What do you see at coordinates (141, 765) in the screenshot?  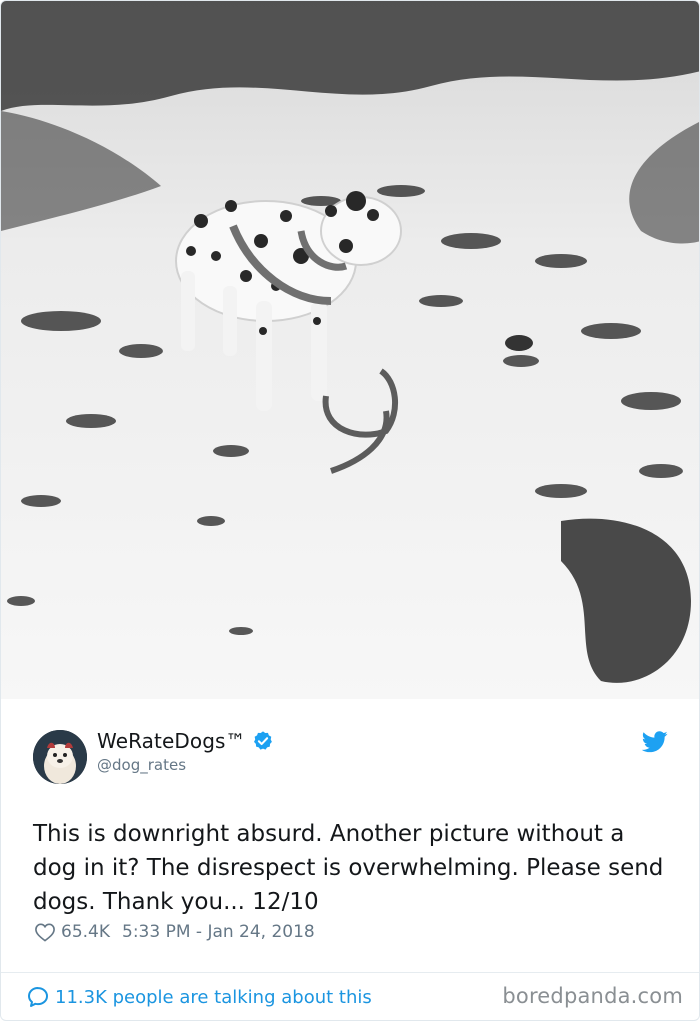 I see `author-handle: @dog_rates` at bounding box center [141, 765].